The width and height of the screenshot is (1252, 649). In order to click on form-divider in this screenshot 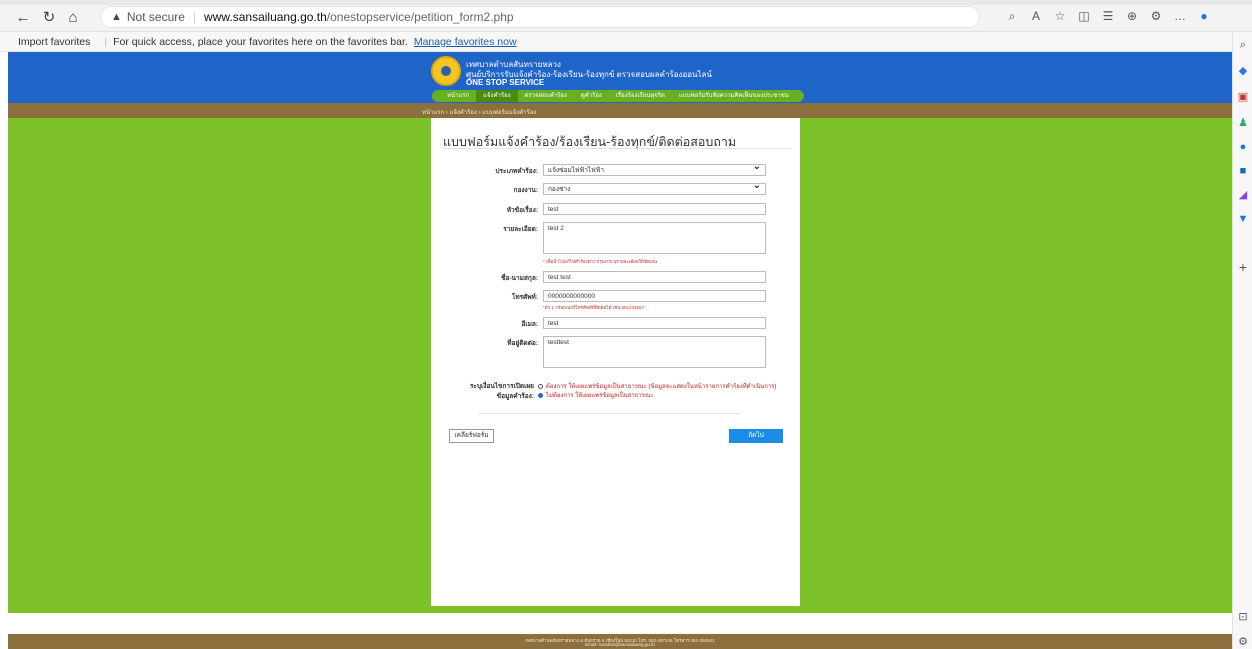, I will do `click(609, 413)`.